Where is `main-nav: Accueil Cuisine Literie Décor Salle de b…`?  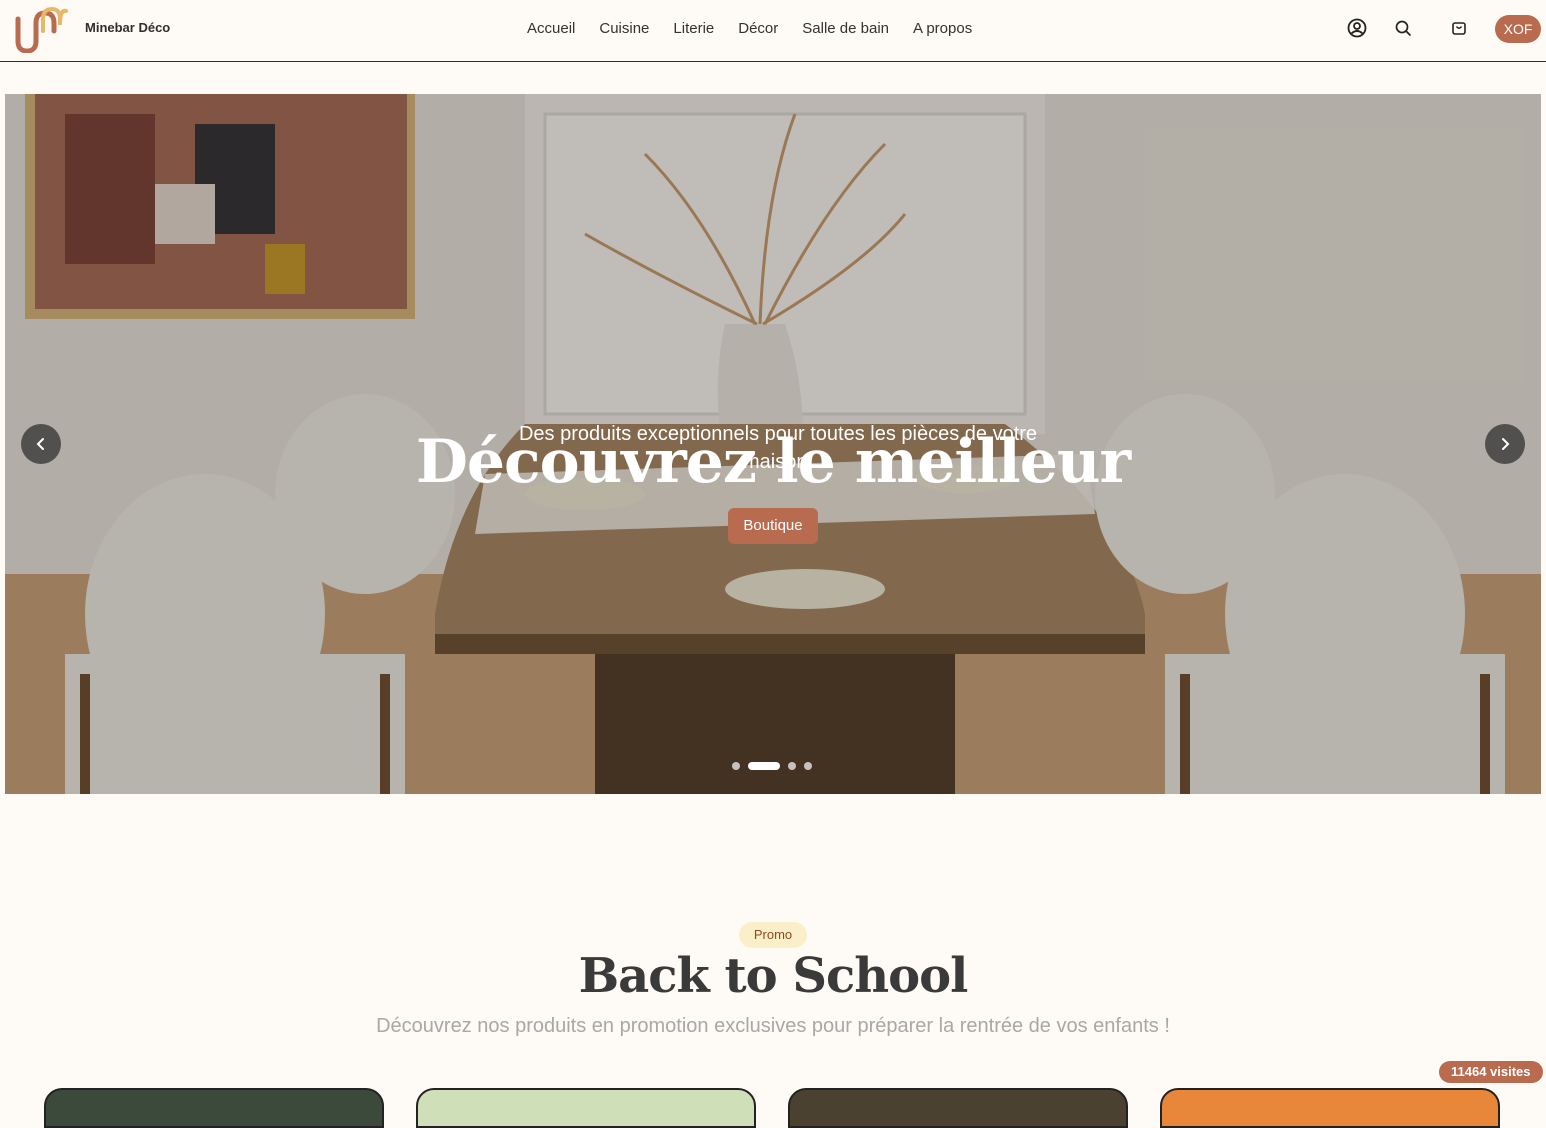 main-nav: Accueil Cuisine Literie Décor Salle de b… is located at coordinates (749, 29).